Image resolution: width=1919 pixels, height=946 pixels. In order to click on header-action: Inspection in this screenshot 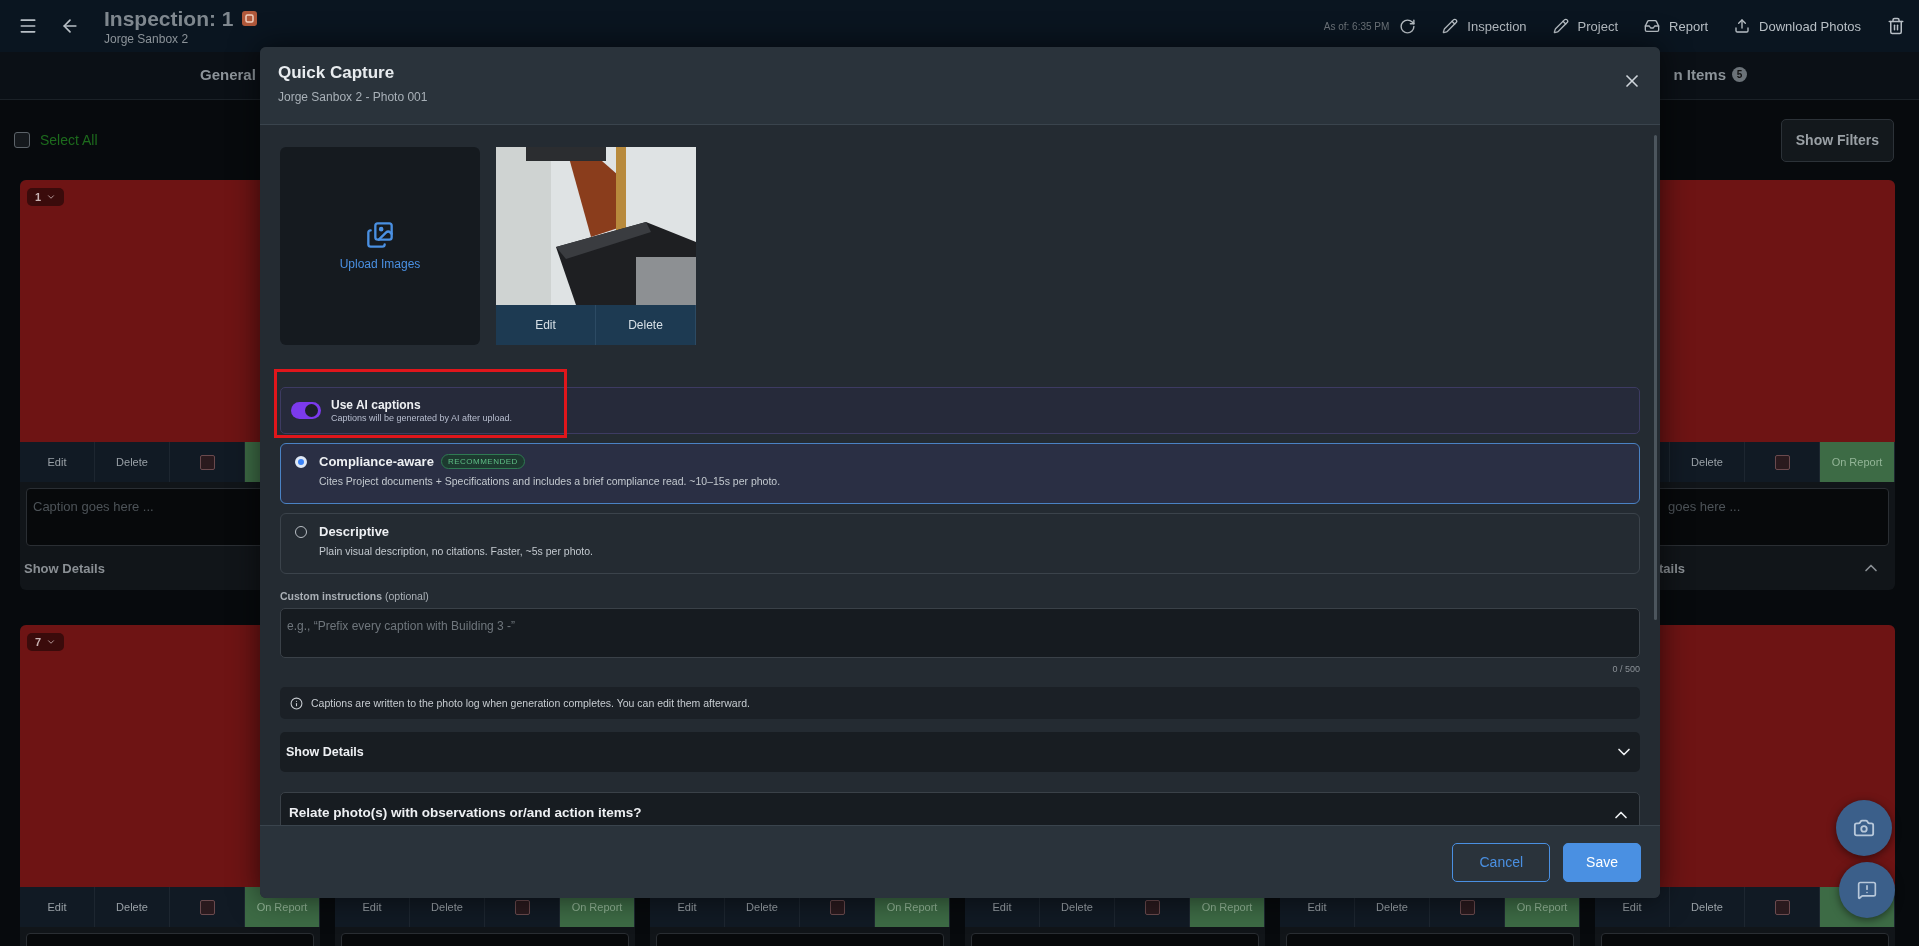, I will do `click(1484, 26)`.